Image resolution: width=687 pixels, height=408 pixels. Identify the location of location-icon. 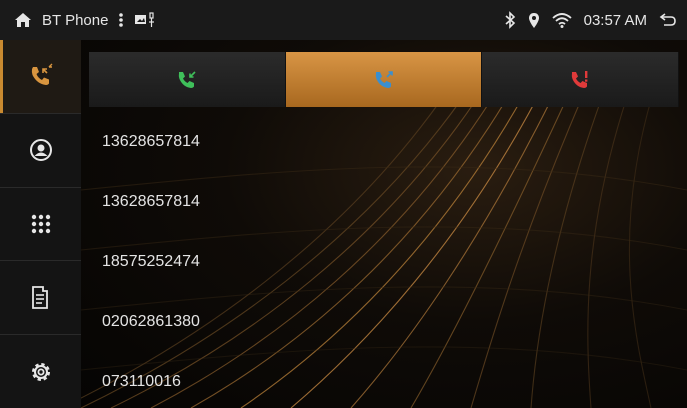
(534, 20).